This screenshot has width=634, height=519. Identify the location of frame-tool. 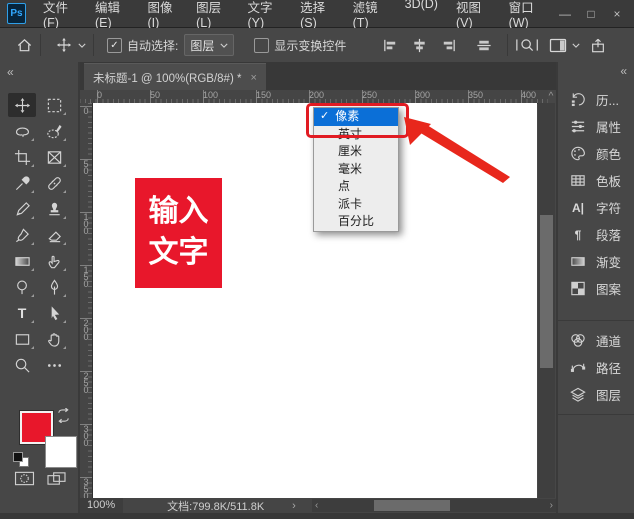
(54, 157).